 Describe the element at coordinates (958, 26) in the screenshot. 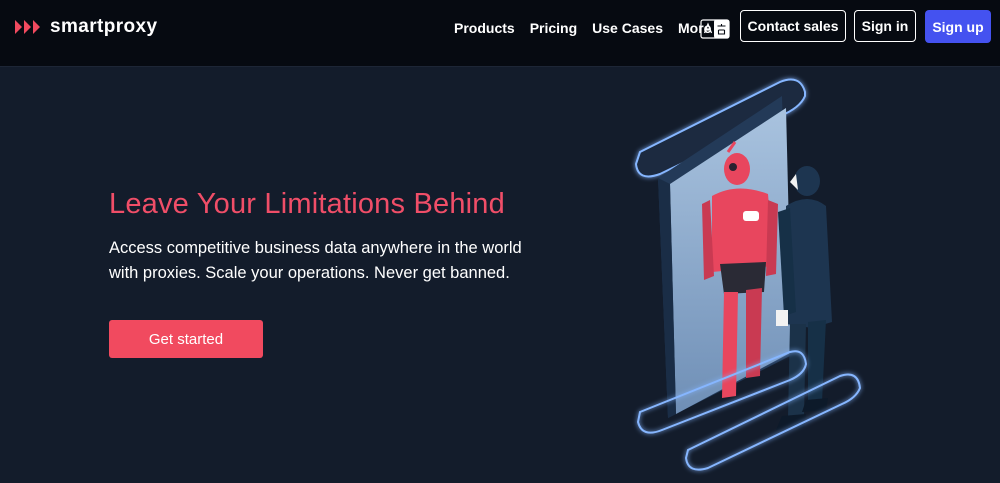

I see `sign-up-button: Sign up` at that location.